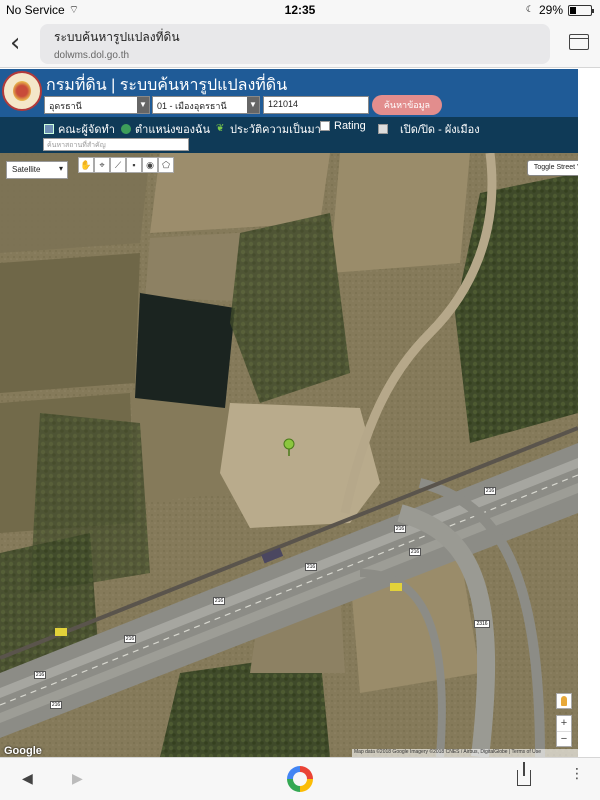 This screenshot has height=800, width=600. I want to click on browser-bottom-bar: ◀ ▶ ⋮, so click(300, 778).